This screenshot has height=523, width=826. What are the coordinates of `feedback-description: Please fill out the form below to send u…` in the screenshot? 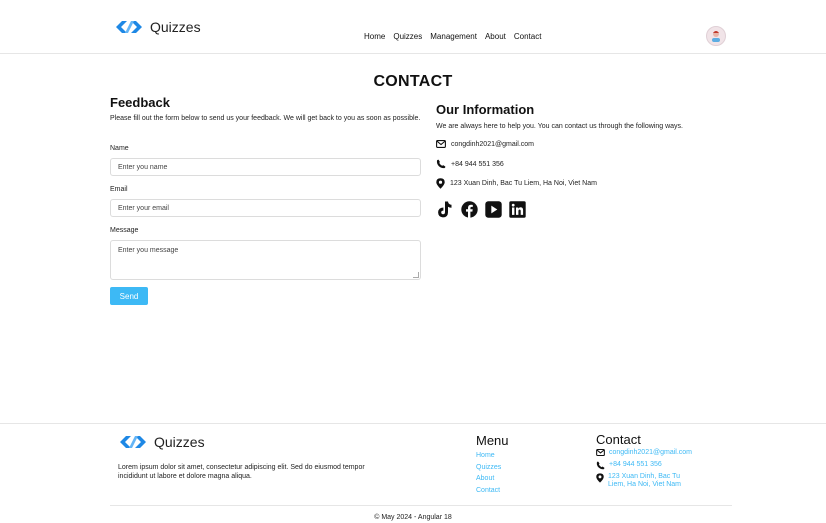 It's located at (265, 118).